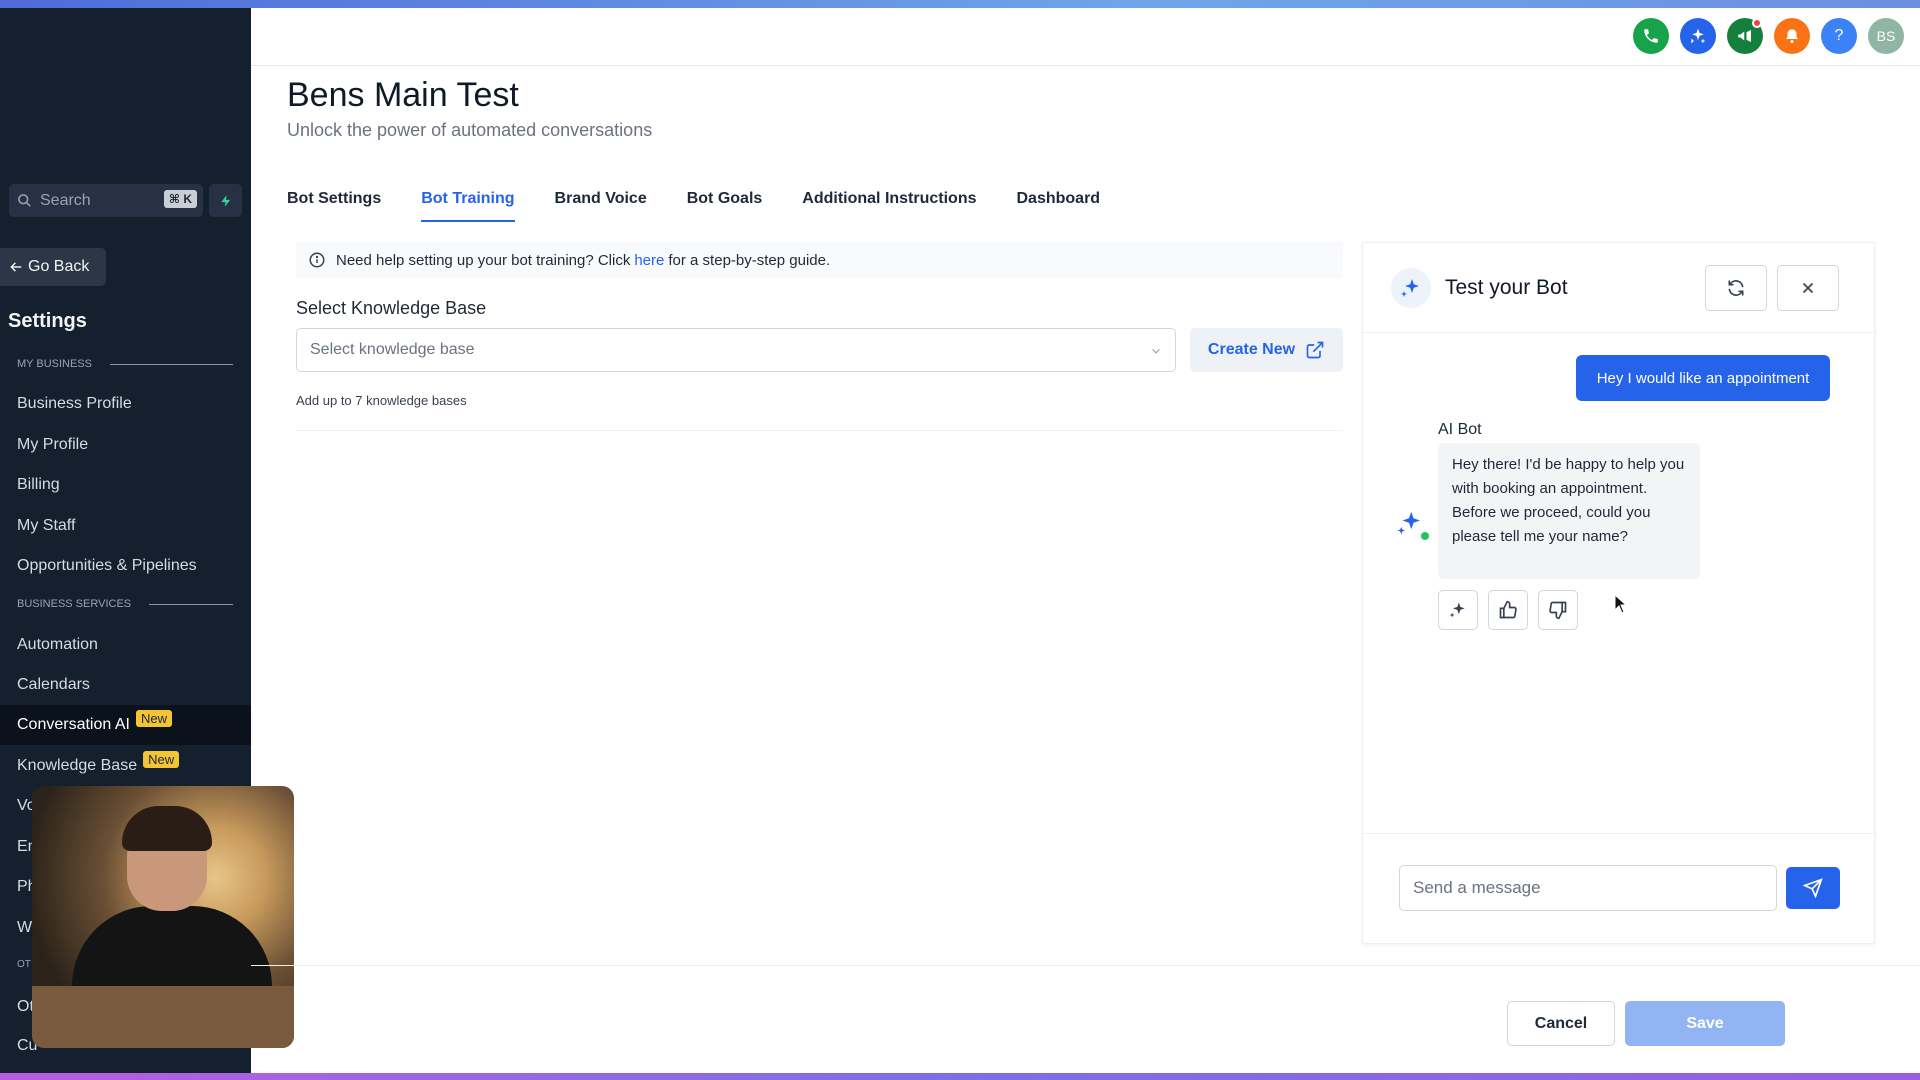  I want to click on knowledge-base-hint: Add up to 7 knowledge bases, so click(381, 400).